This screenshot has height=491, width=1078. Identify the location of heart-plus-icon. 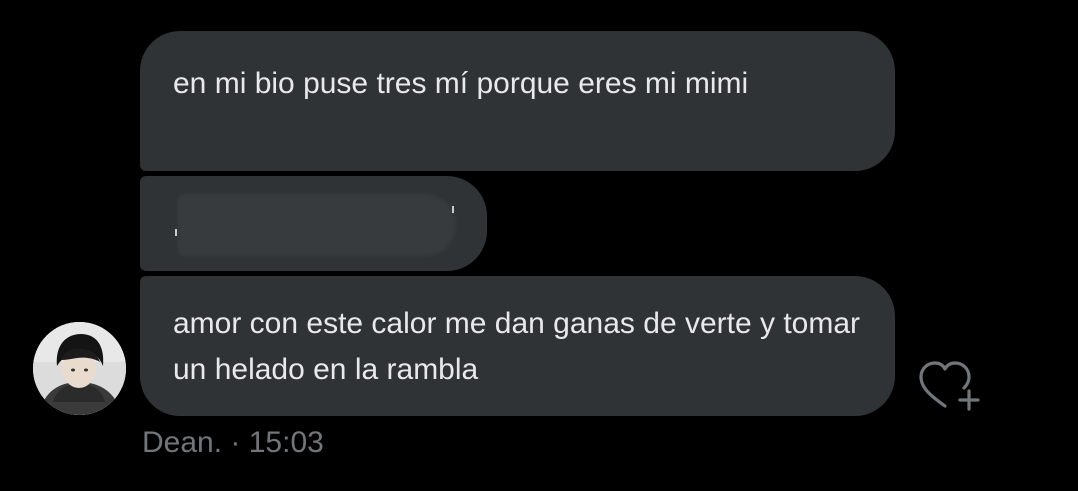
(949, 386).